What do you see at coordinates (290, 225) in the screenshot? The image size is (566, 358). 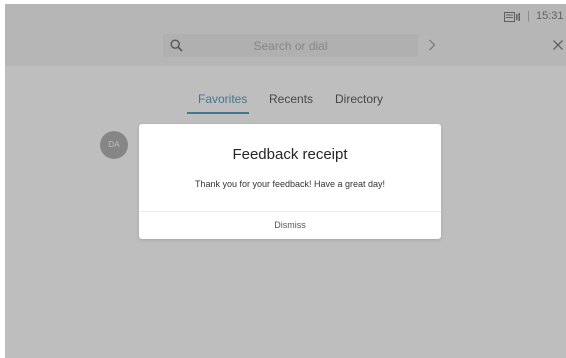 I see `dismiss-button: Dismiss` at bounding box center [290, 225].